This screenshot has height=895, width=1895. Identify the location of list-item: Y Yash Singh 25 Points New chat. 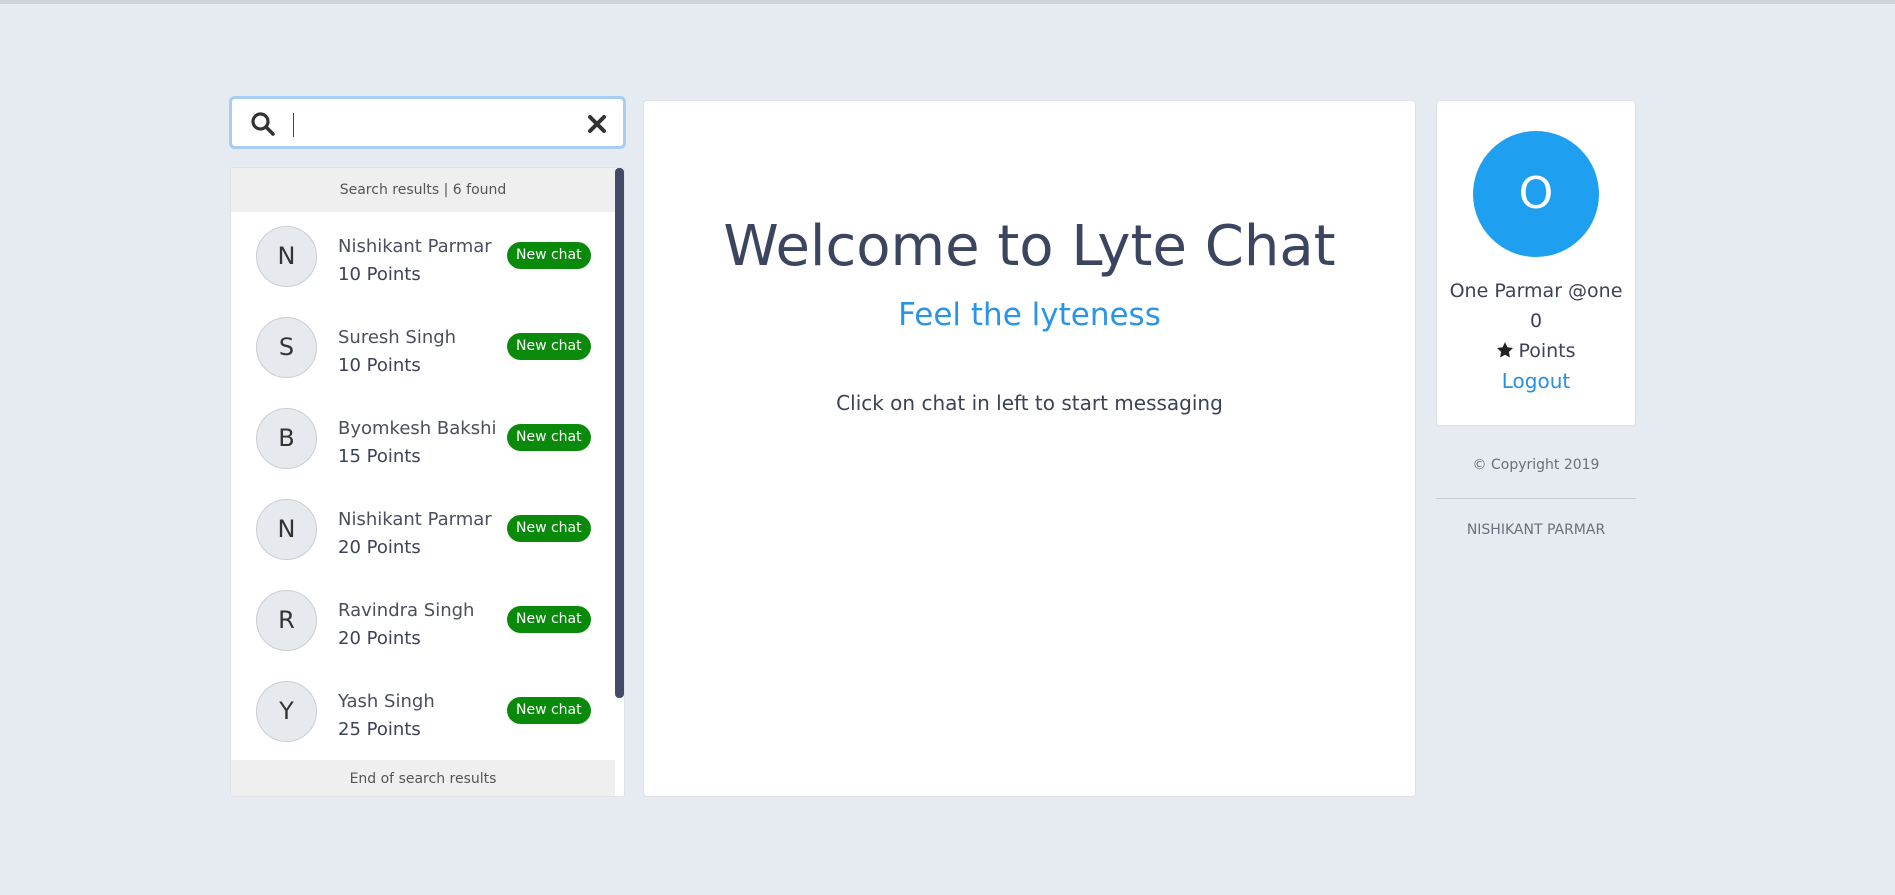
(423, 712).